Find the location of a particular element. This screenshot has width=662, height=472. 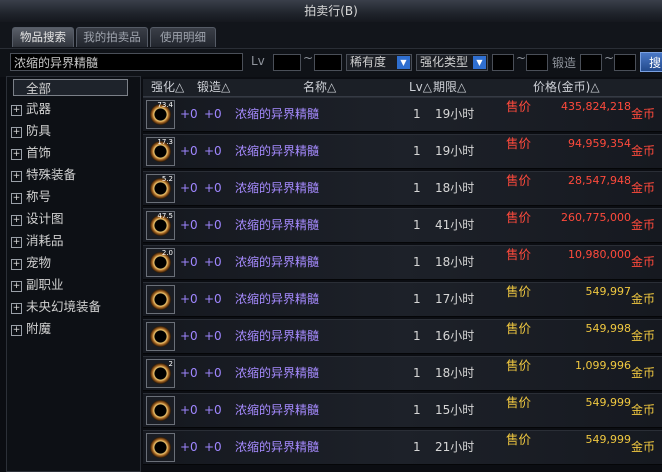

tab-usage-details: 使用明细 is located at coordinates (183, 37).